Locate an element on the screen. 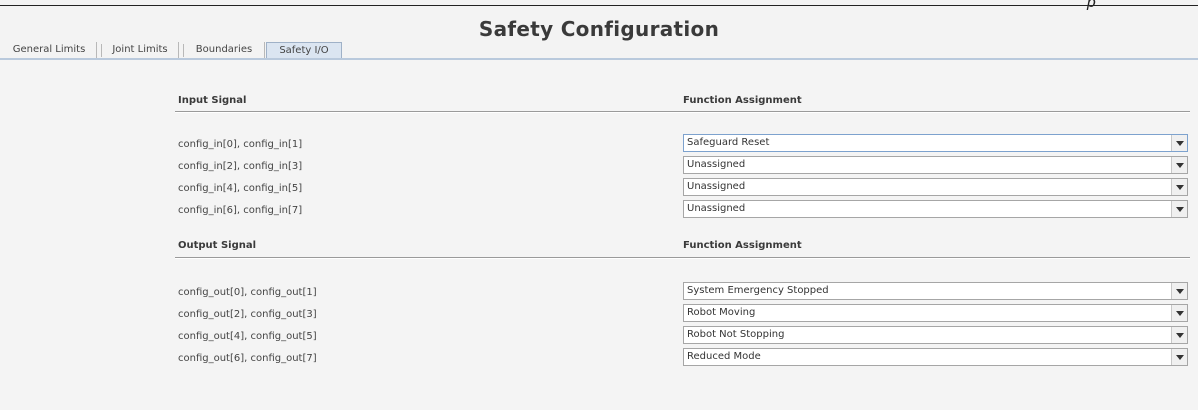  output-signal-label: config_out[6], config_out[7] is located at coordinates (247, 358).